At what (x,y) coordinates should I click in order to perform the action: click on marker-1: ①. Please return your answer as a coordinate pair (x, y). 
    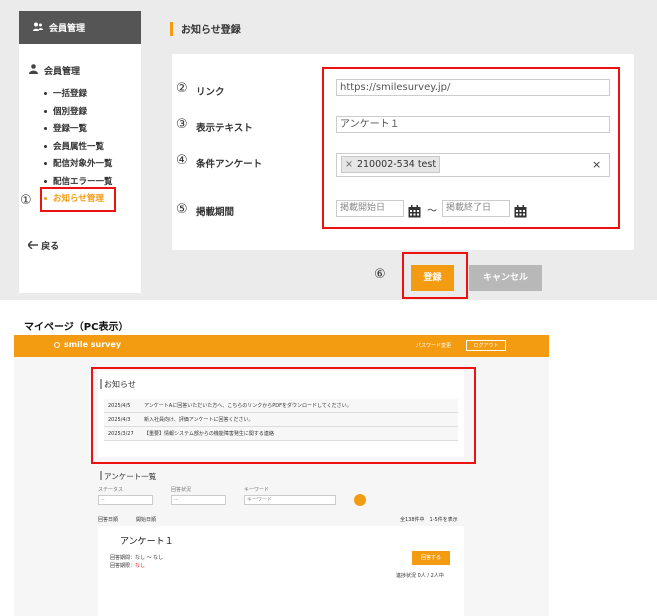
    Looking at the image, I should click on (26, 200).